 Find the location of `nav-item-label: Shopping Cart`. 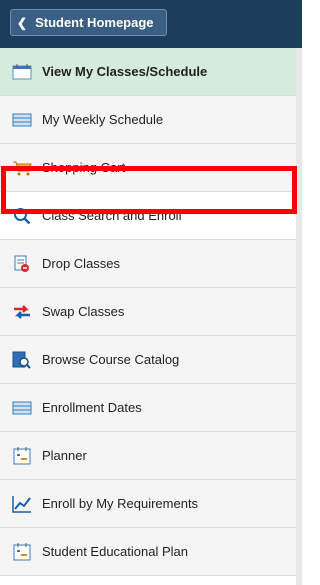

nav-item-label: Shopping Cart is located at coordinates (84, 167).